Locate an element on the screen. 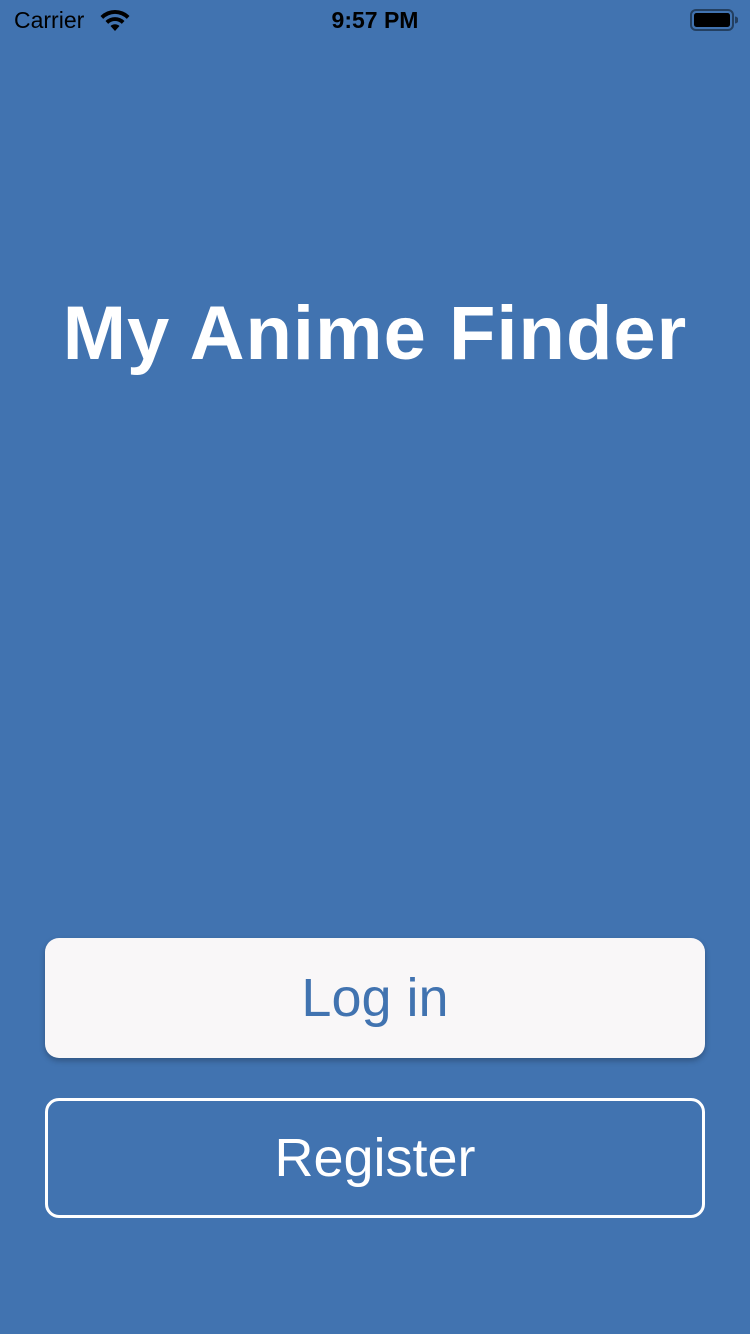 This screenshot has width=750, height=1334. register-button-label: Register is located at coordinates (375, 1158).